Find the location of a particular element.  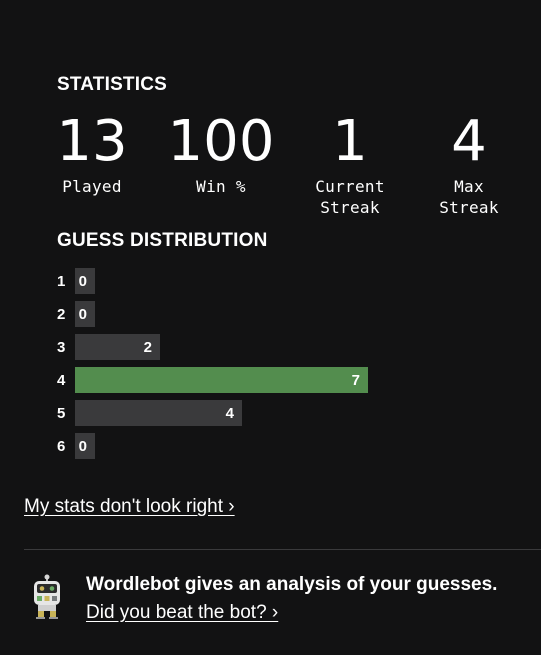

distribution-count: 2 is located at coordinates (147, 347).